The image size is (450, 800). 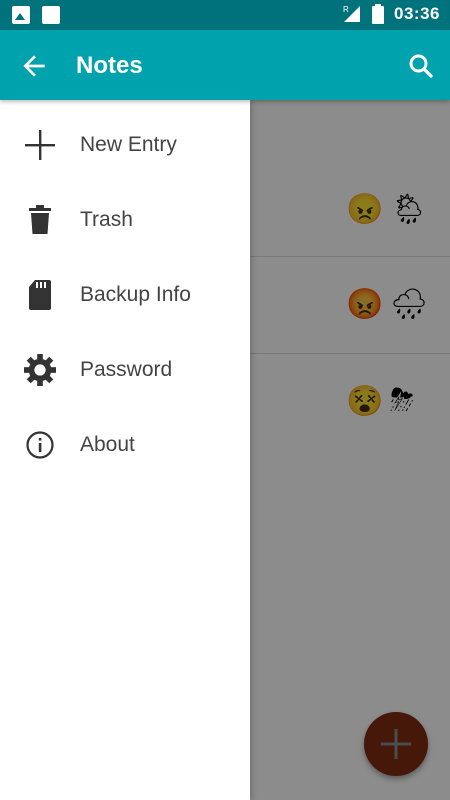 I want to click on menu-label: Password, so click(x=126, y=369).